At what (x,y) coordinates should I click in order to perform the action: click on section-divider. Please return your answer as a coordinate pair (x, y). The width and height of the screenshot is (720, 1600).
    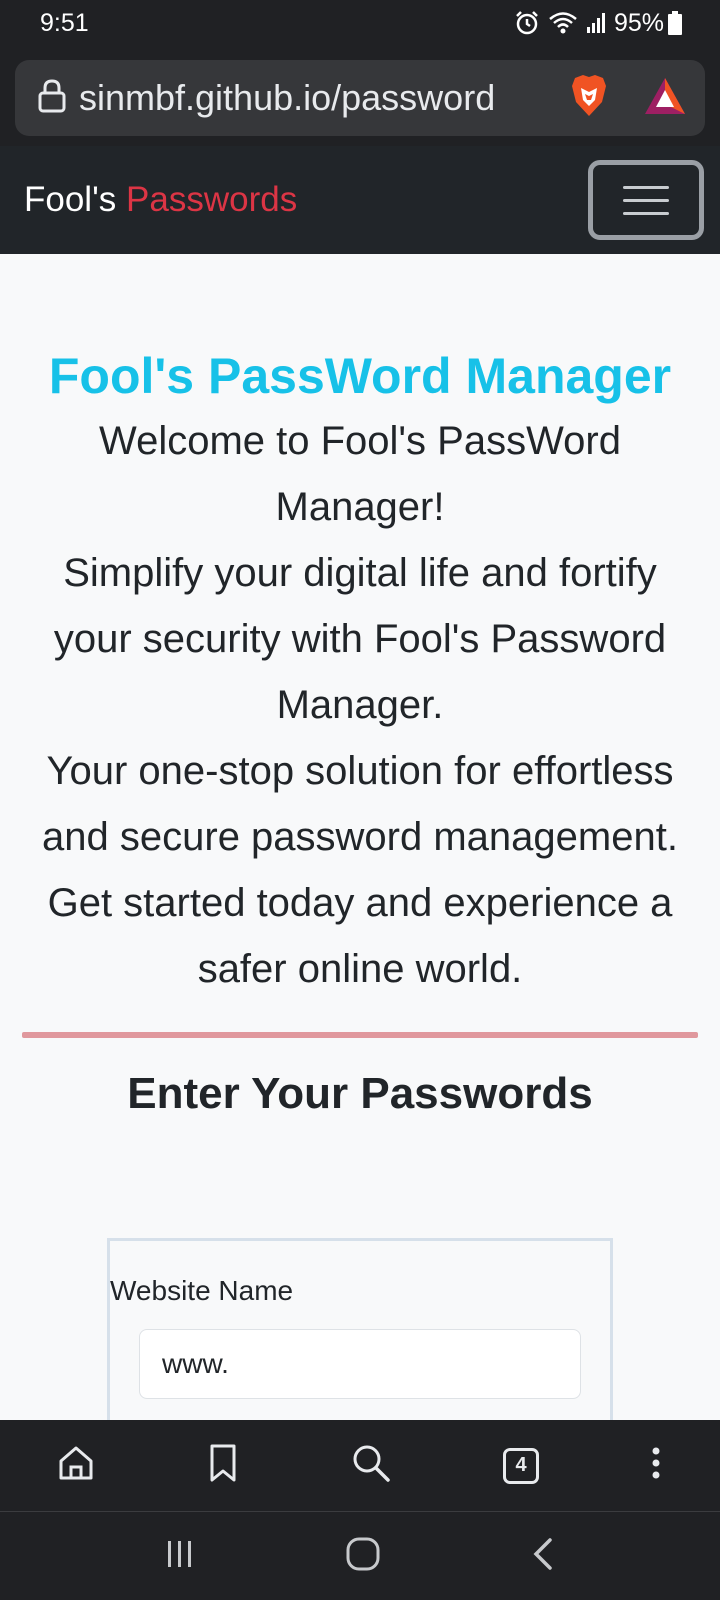
    Looking at the image, I should click on (360, 1035).